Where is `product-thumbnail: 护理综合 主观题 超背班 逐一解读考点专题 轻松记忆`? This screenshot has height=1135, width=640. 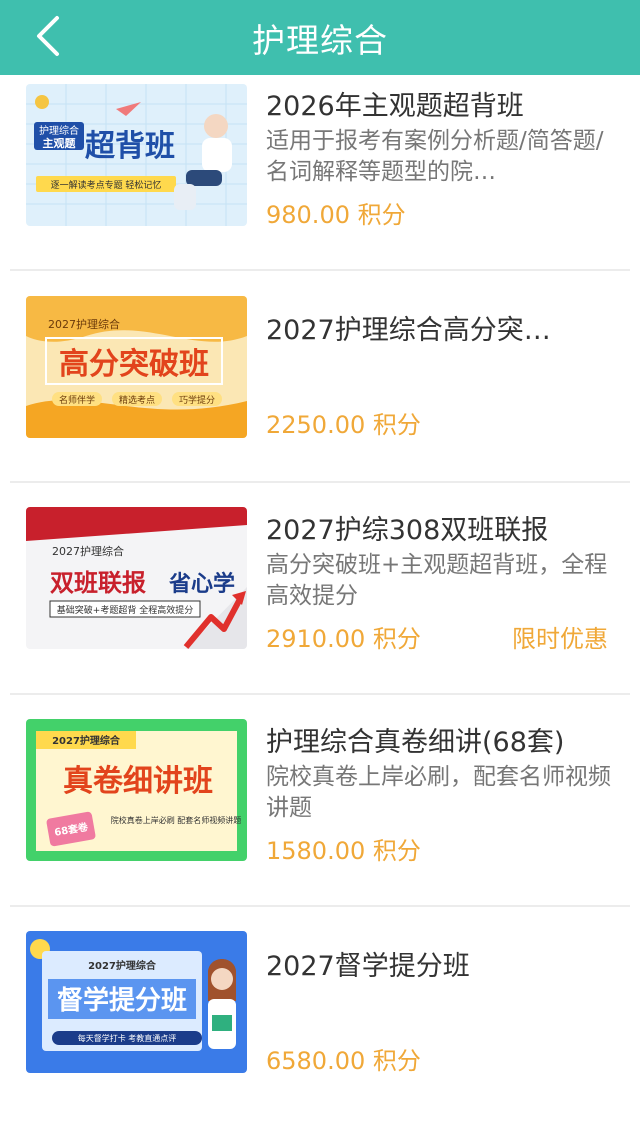
product-thumbnail: 护理综合 主观题 超背班 逐一解读考点专题 轻松记忆 is located at coordinates (136, 155).